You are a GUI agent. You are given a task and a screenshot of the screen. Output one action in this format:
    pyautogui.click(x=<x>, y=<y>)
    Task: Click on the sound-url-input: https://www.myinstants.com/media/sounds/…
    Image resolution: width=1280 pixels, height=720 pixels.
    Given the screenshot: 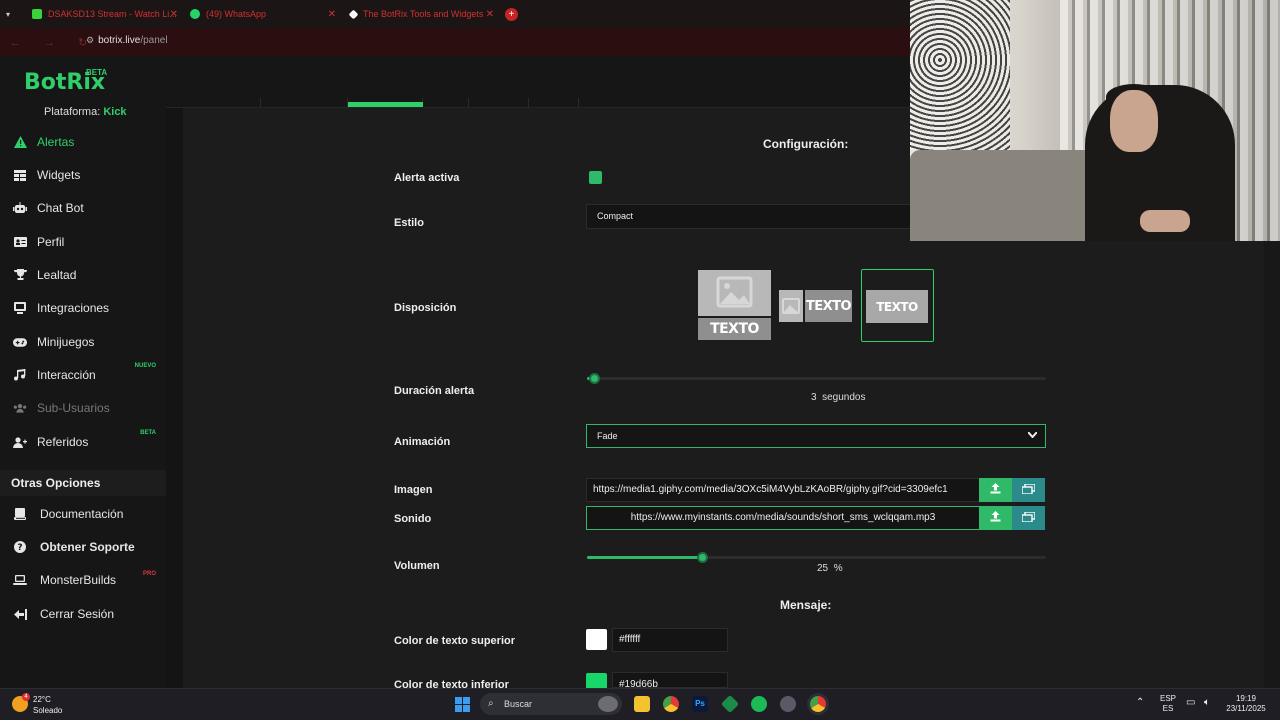 What is the action you would take?
    pyautogui.click(x=783, y=518)
    